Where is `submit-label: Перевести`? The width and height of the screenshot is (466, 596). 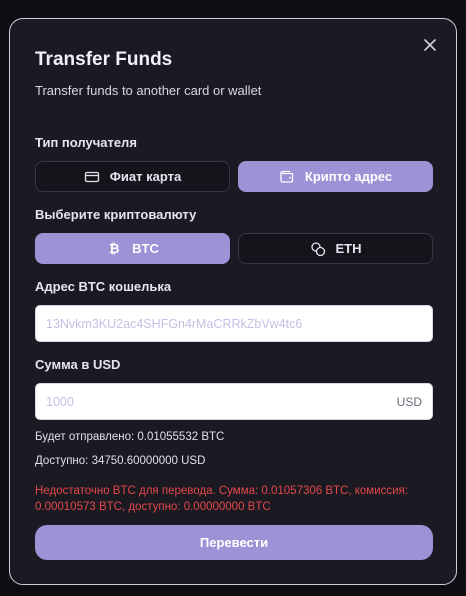 submit-label: Перевести is located at coordinates (234, 542).